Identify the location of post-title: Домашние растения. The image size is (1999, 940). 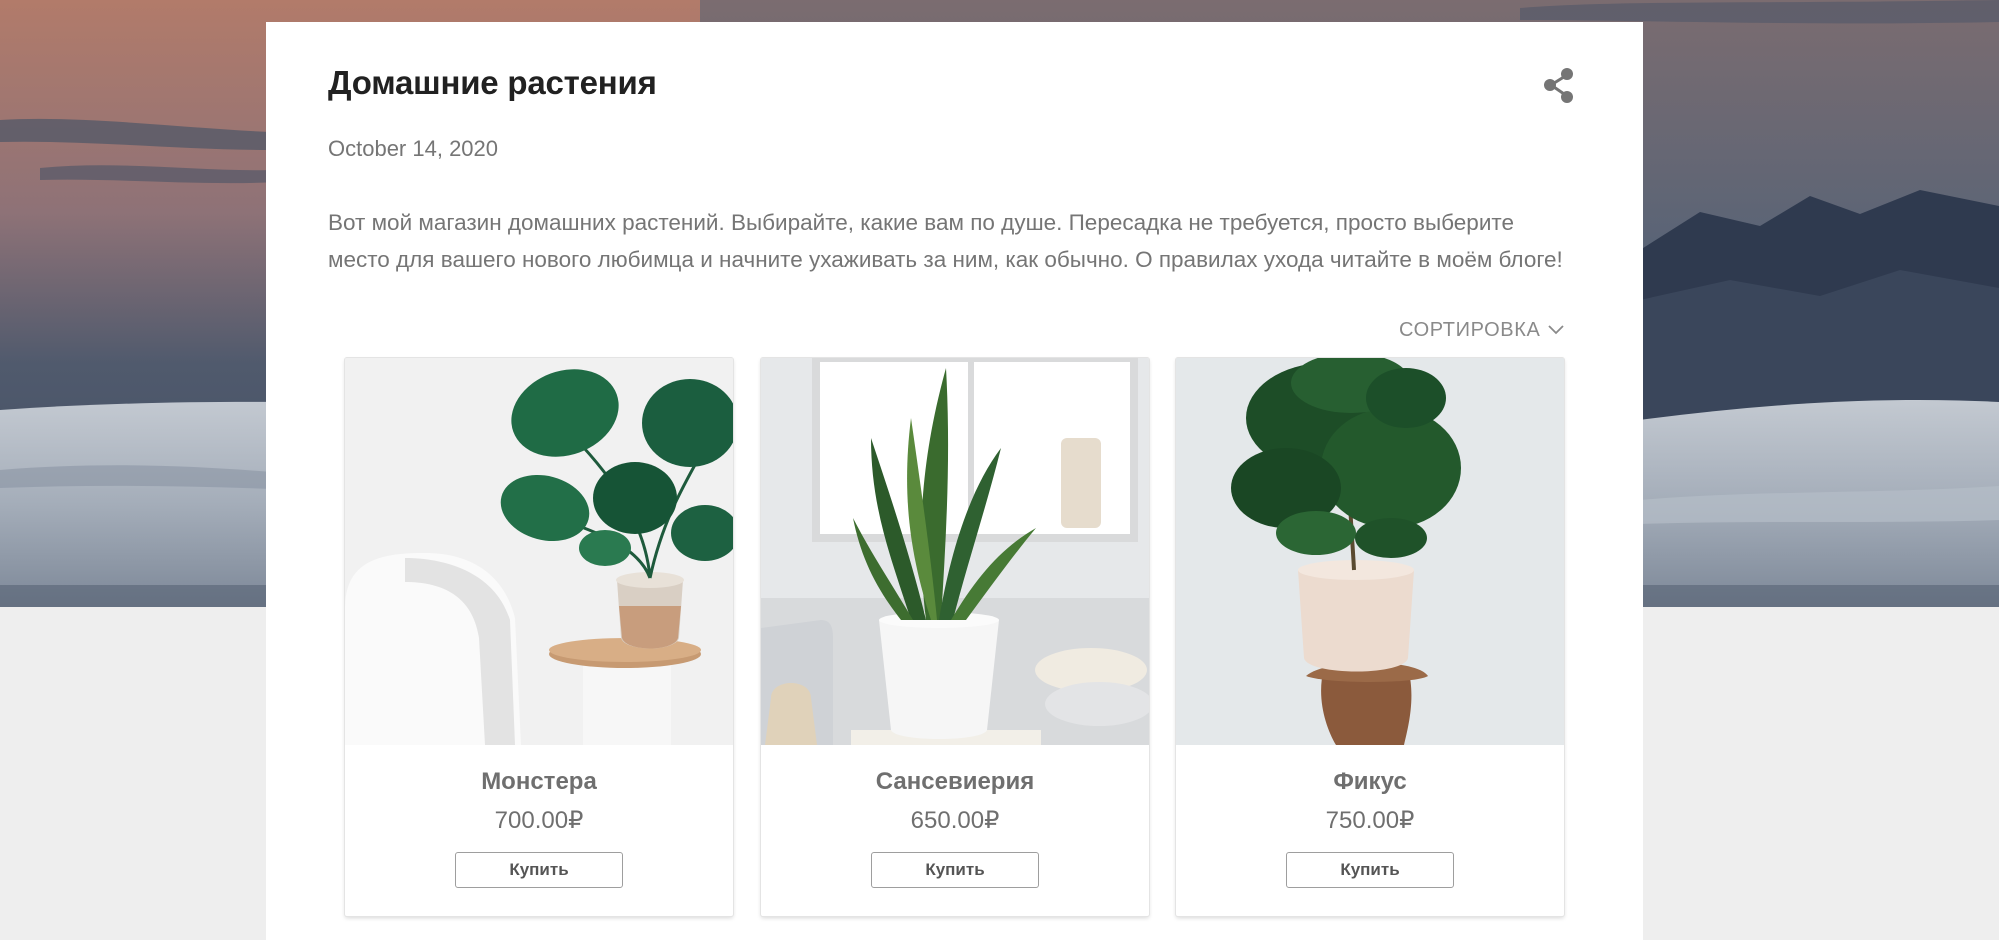
(492, 82).